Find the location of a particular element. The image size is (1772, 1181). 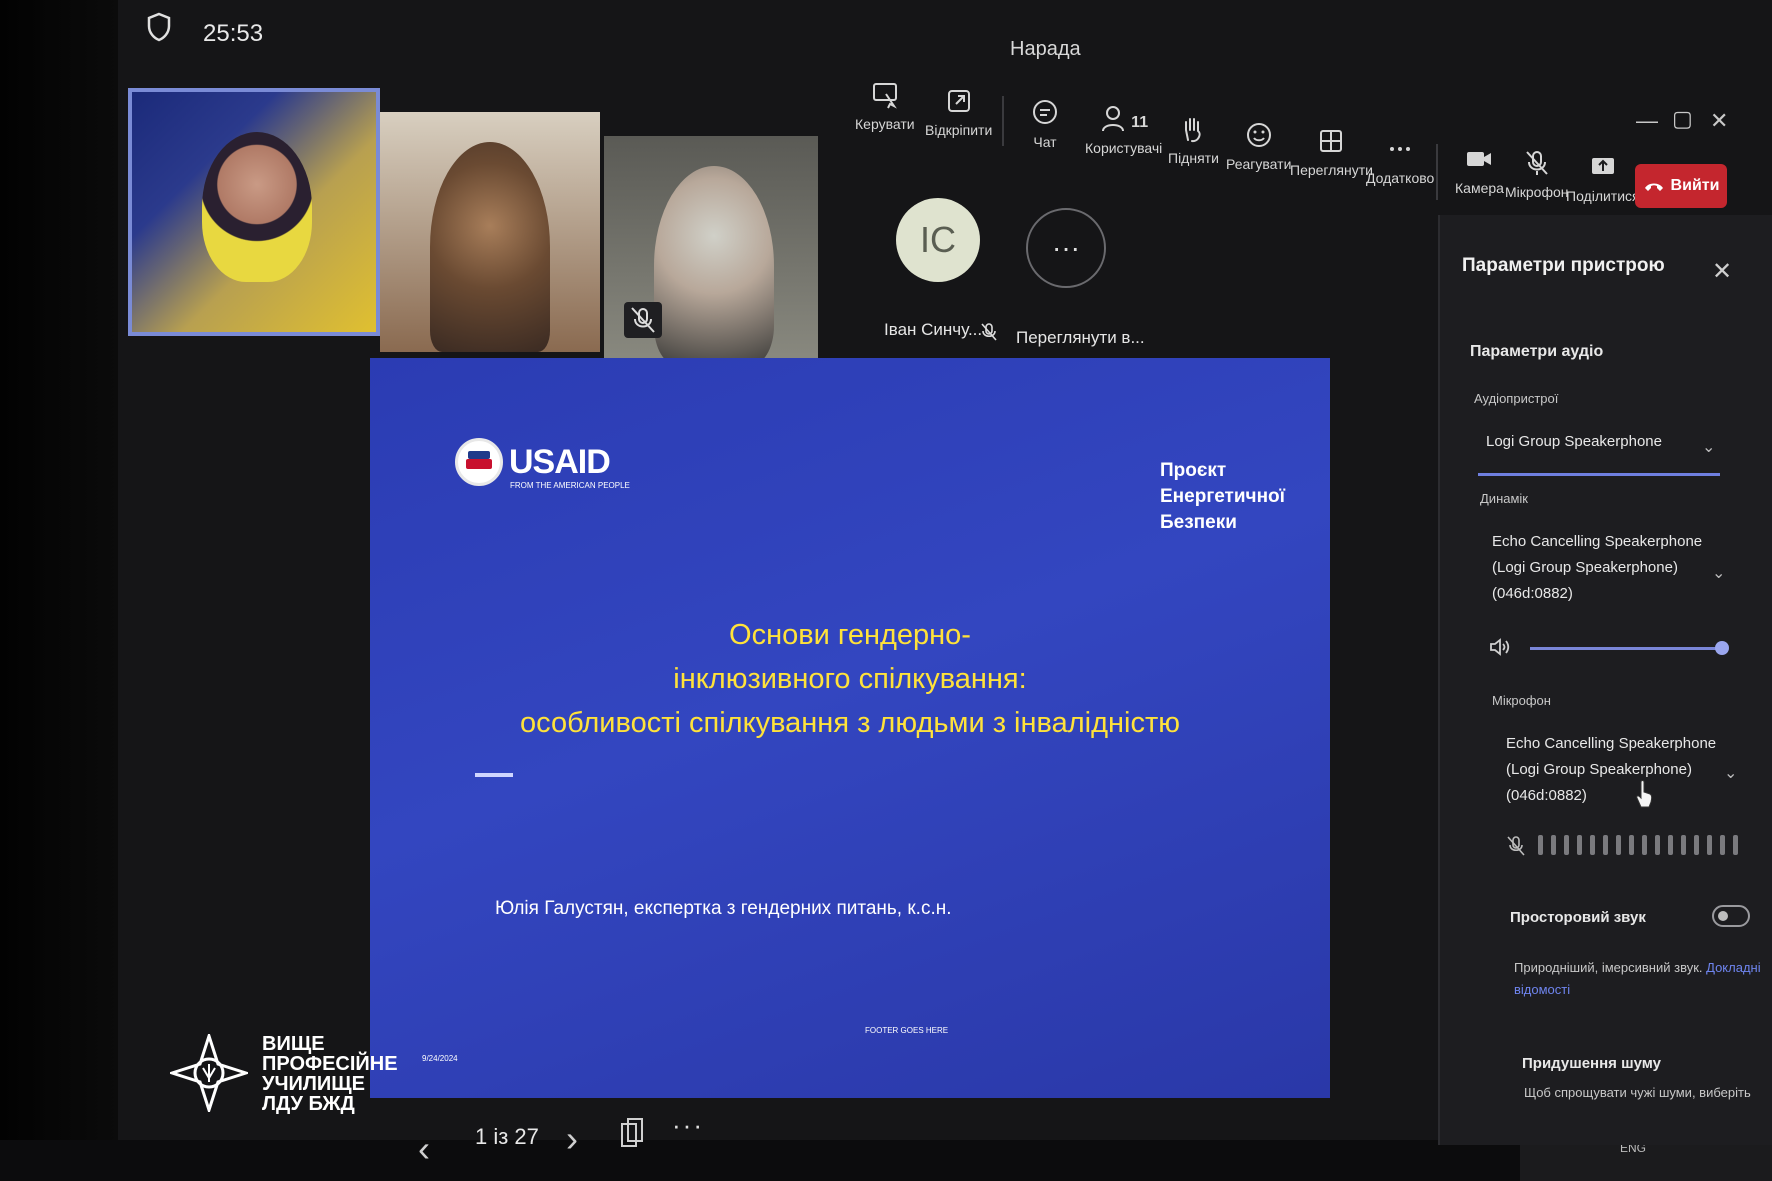

people-count: 11 is located at coordinates (1140, 122).